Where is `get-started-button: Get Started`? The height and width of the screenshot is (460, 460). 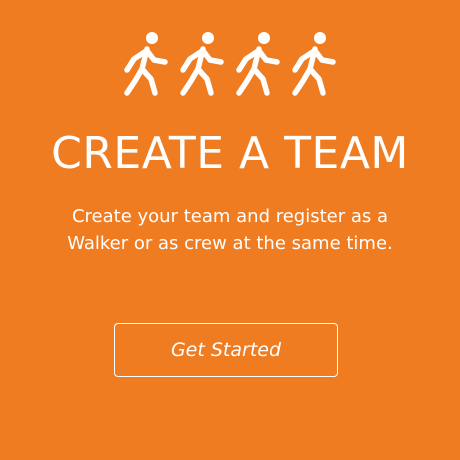 get-started-button: Get Started is located at coordinates (226, 350).